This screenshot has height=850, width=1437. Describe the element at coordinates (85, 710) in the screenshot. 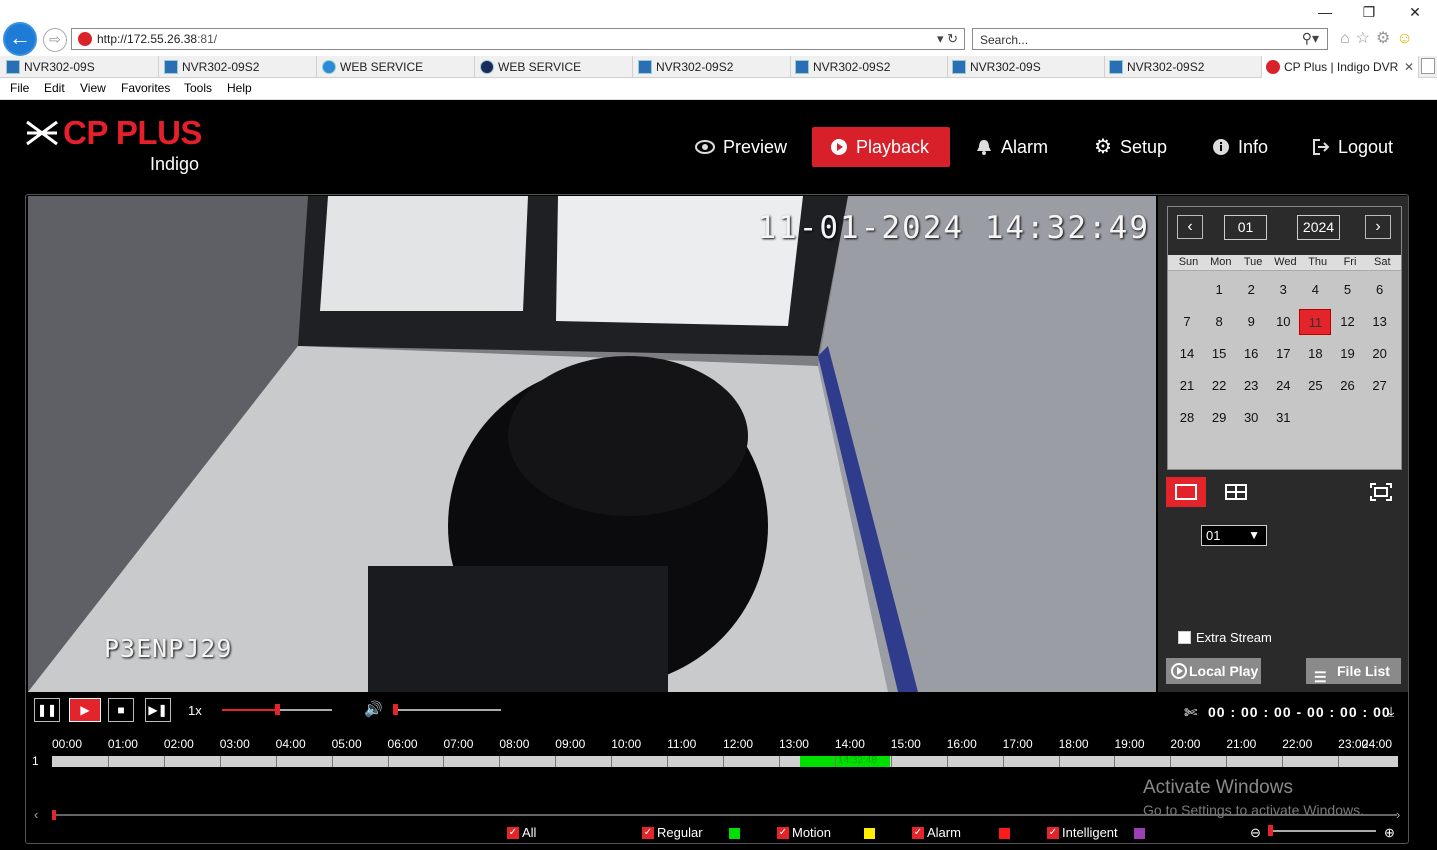

I see `play-button: ▶` at that location.